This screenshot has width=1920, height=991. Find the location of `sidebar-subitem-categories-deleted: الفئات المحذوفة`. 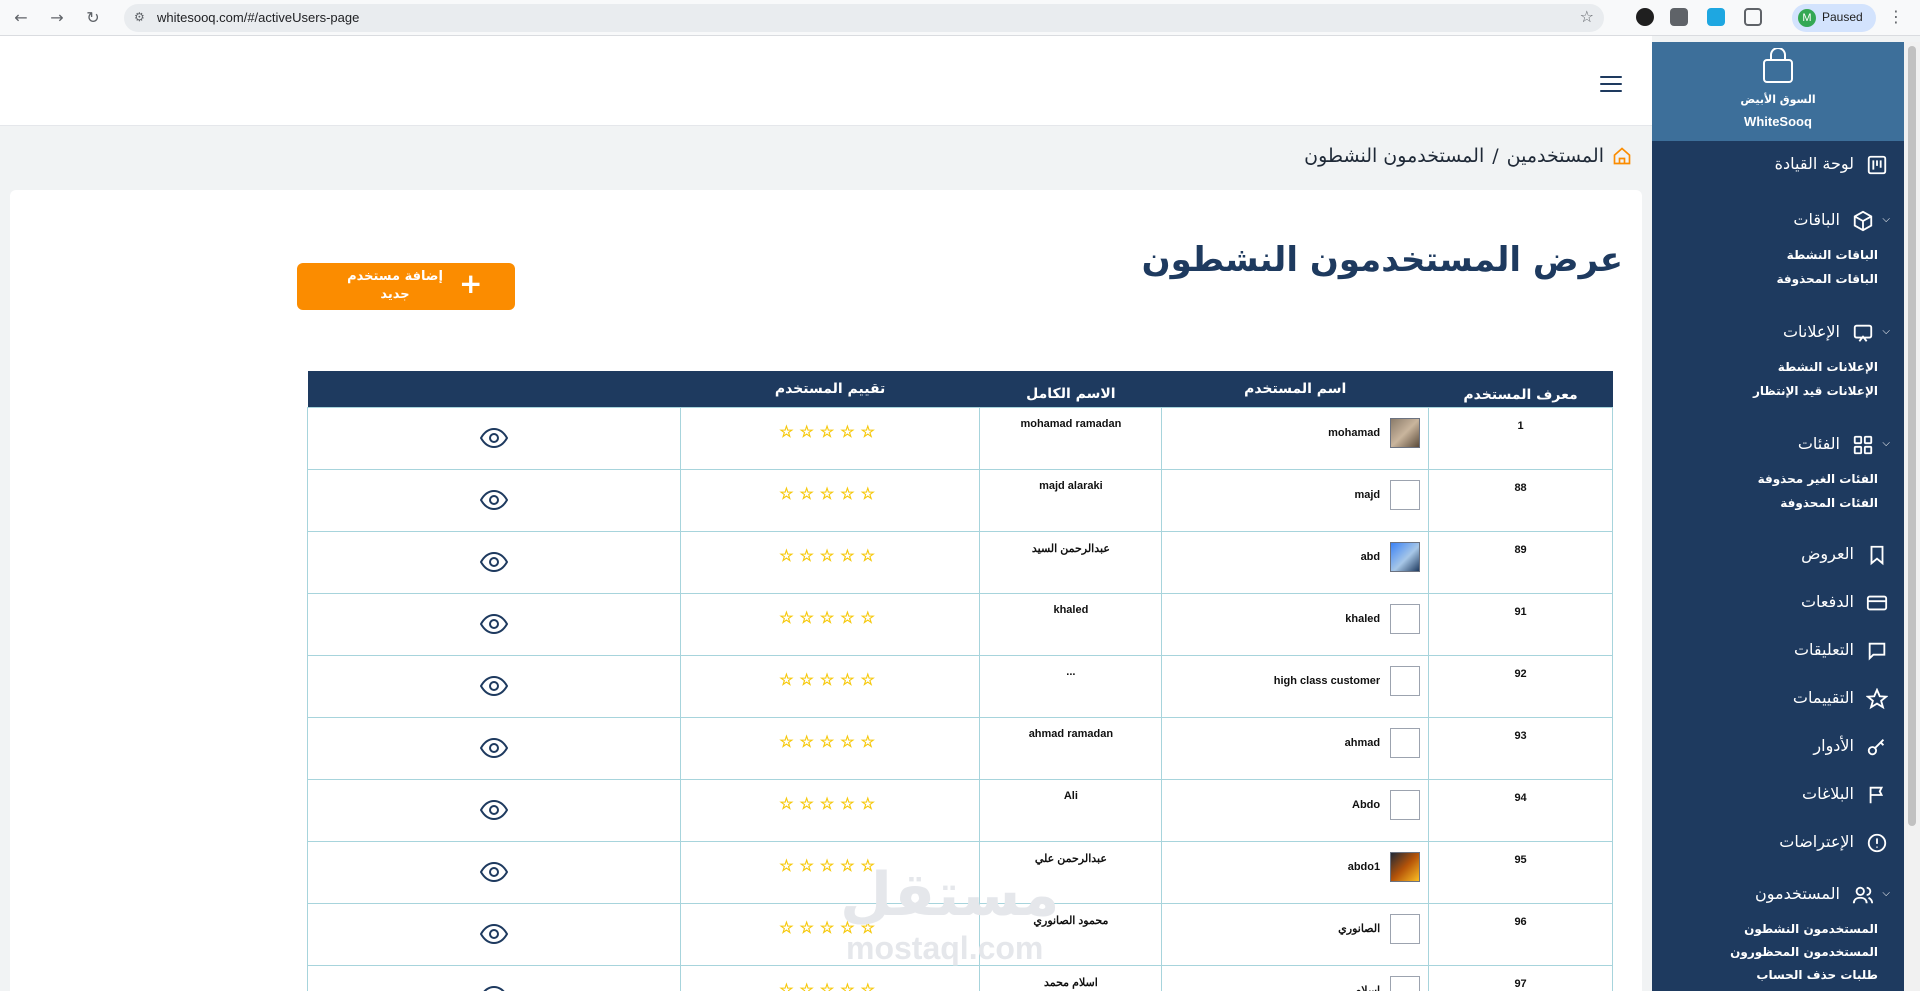

sidebar-subitem-categories-deleted: الفئات المحذوفة is located at coordinates (1829, 503).